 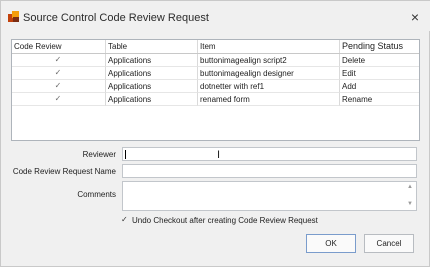 I want to click on item-cell: buttonimagealign script2, so click(x=269, y=60).